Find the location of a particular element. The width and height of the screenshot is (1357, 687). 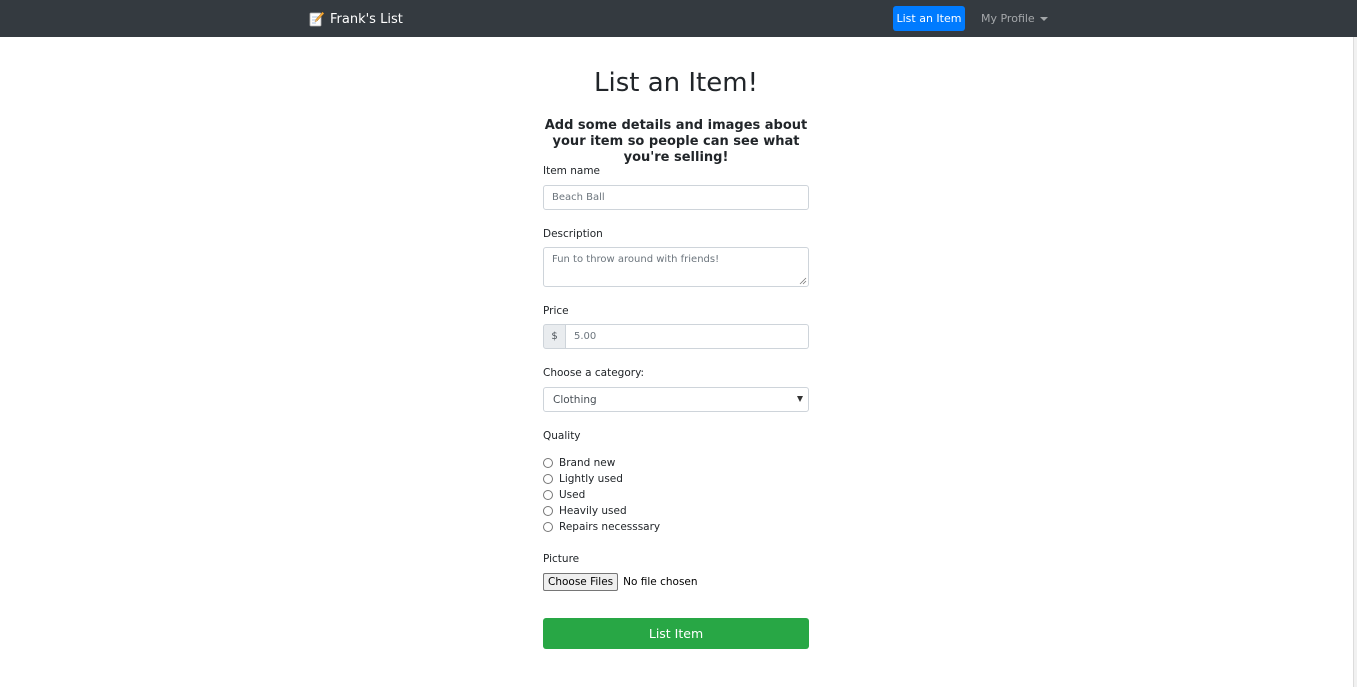

item-name-label: Item name is located at coordinates (572, 171).